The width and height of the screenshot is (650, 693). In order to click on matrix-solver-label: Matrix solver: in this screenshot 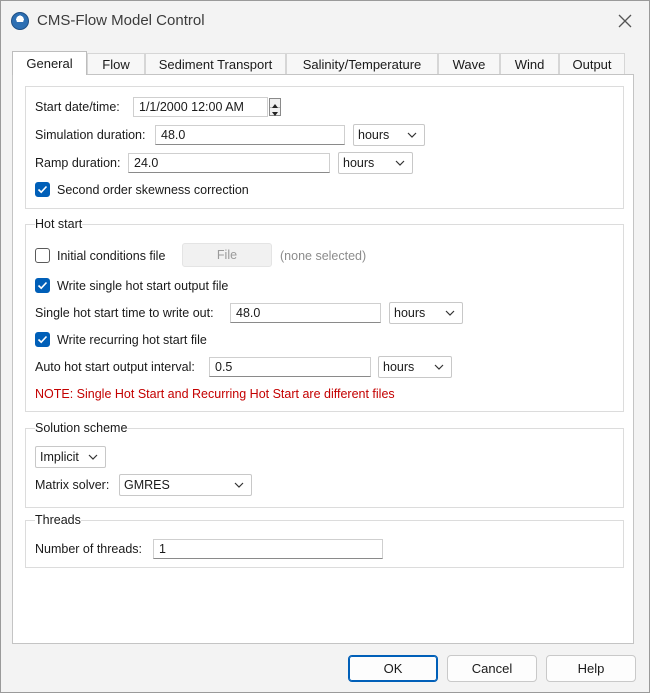, I will do `click(72, 485)`.